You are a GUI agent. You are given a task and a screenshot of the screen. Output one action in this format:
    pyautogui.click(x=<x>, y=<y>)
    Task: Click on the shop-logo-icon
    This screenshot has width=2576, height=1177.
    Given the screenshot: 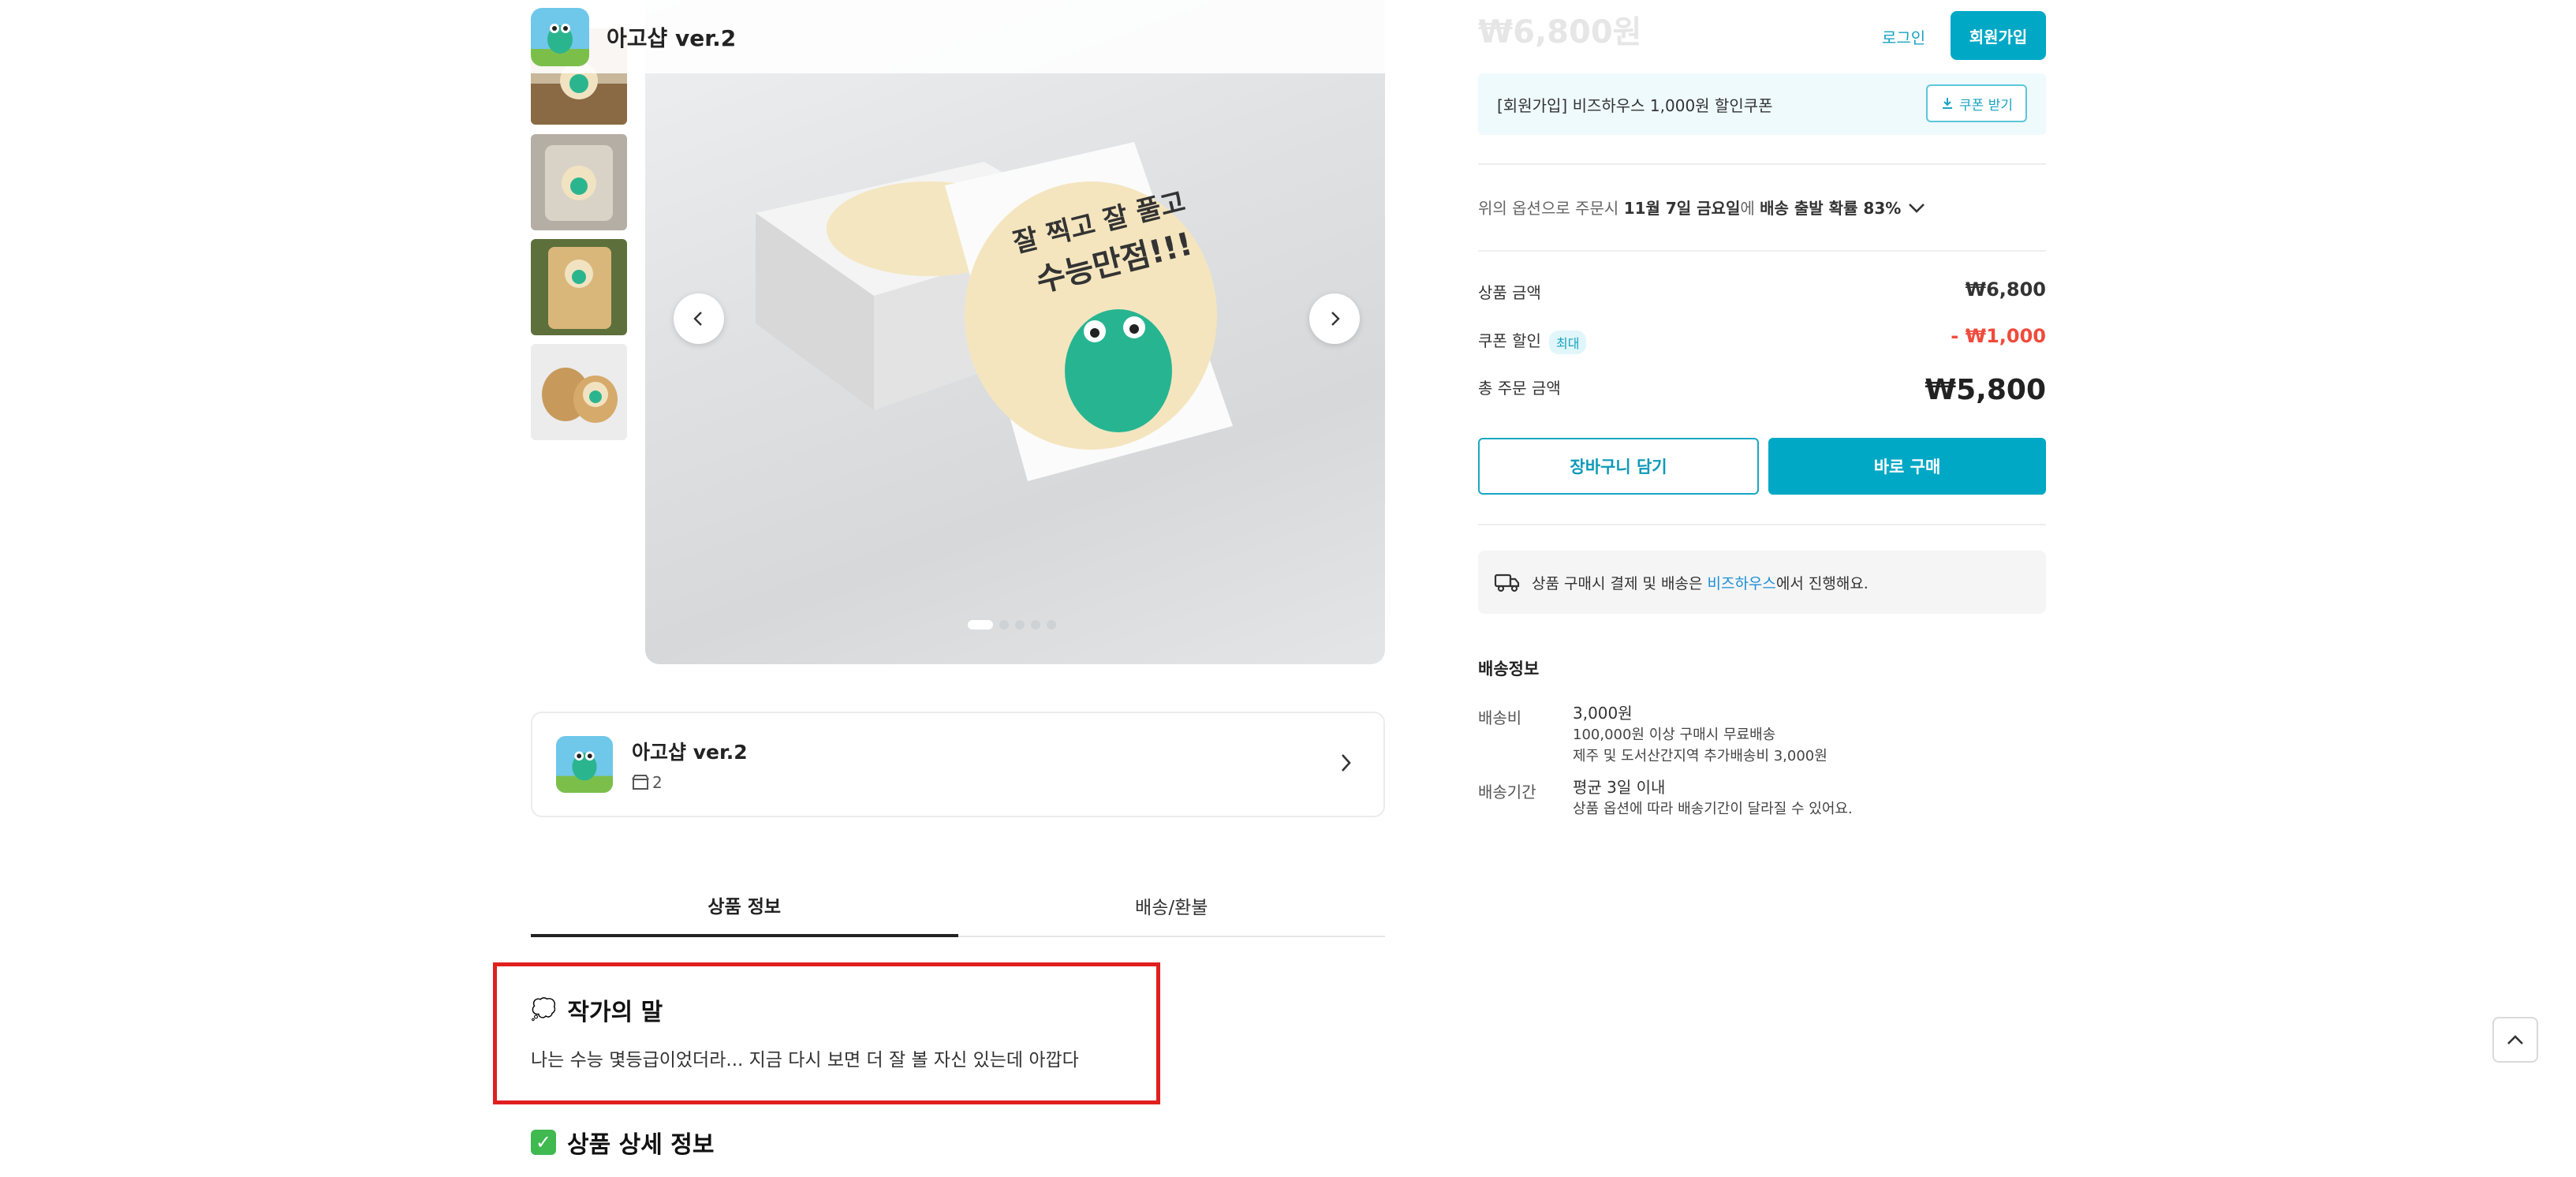 What is the action you would take?
    pyautogui.click(x=560, y=37)
    